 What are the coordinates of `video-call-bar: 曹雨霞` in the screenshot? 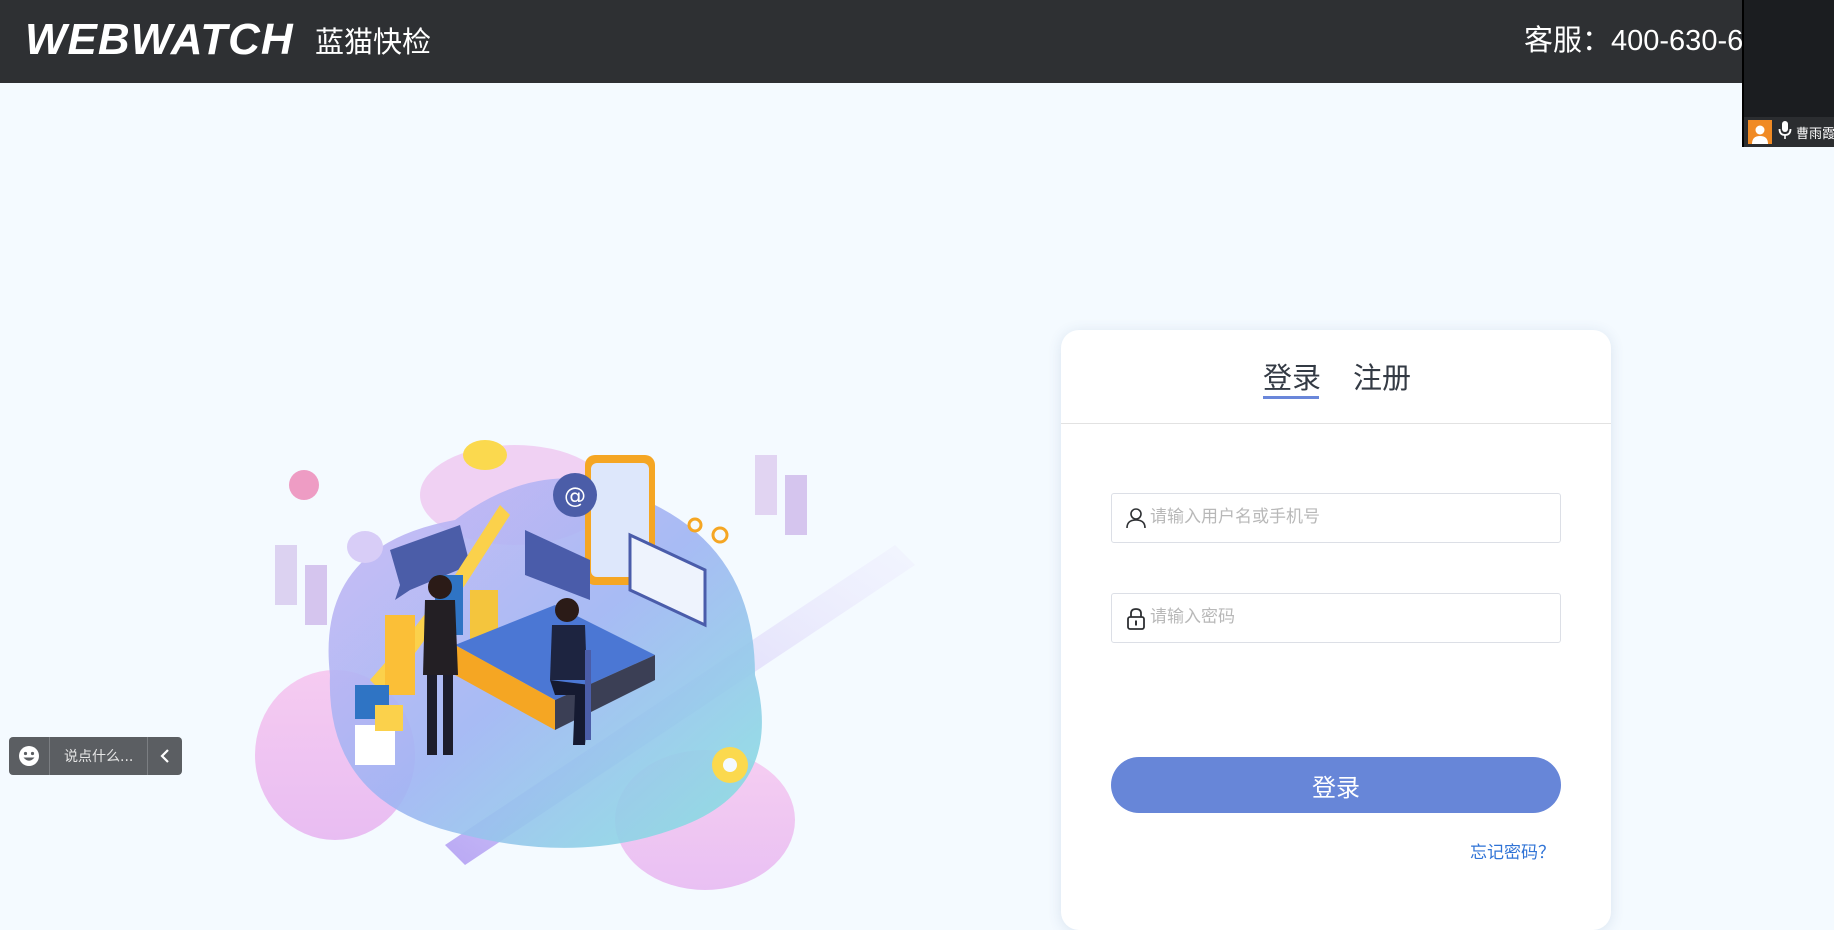 It's located at (1789, 132).